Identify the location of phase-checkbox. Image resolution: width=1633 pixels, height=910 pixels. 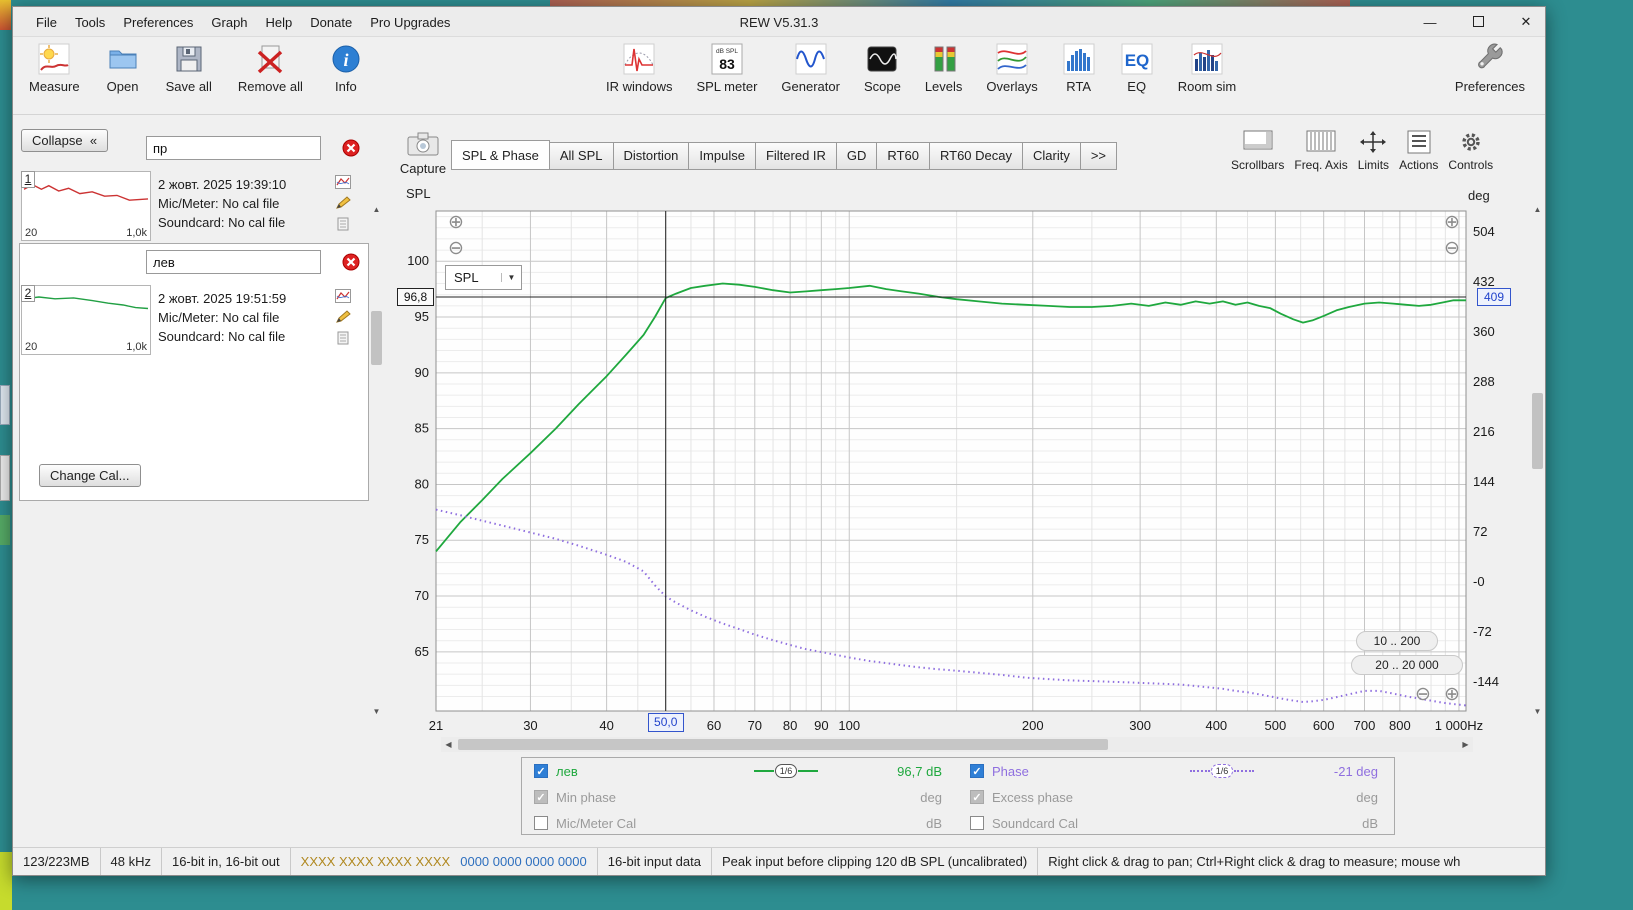
(977, 771).